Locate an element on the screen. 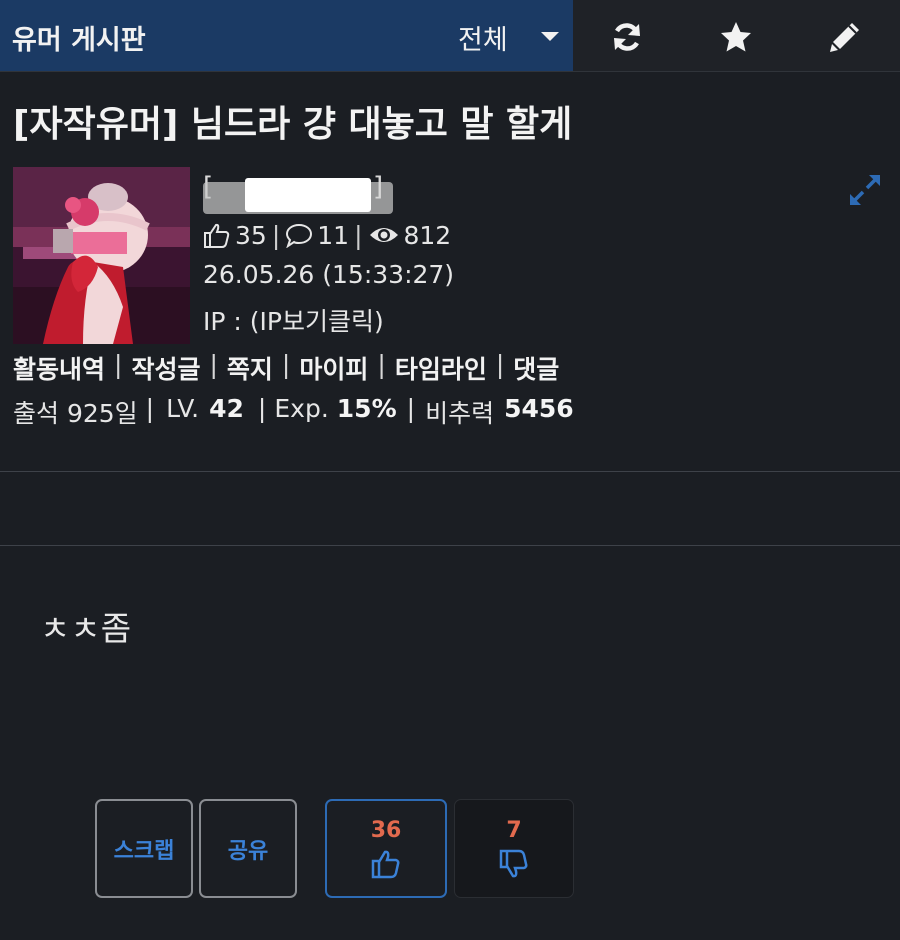 The width and height of the screenshot is (900, 940). link-activity: 활동내역 is located at coordinates (59, 368).